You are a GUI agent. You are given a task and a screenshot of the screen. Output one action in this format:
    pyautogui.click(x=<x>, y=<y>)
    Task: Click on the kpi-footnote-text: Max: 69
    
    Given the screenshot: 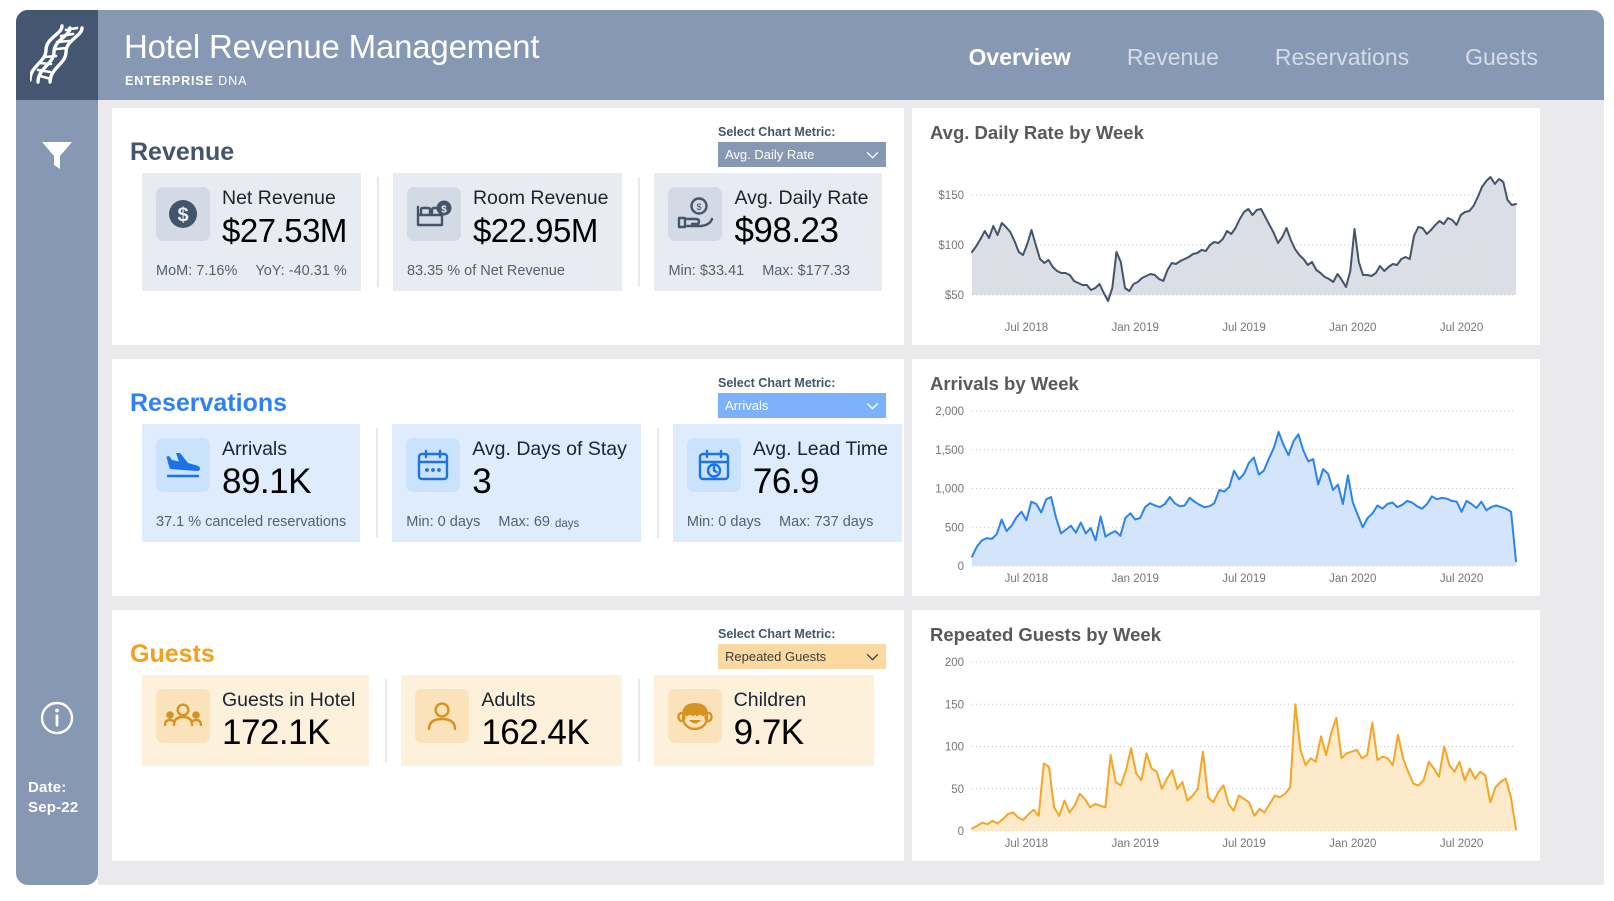 What is the action you would take?
    pyautogui.click(x=524, y=522)
    